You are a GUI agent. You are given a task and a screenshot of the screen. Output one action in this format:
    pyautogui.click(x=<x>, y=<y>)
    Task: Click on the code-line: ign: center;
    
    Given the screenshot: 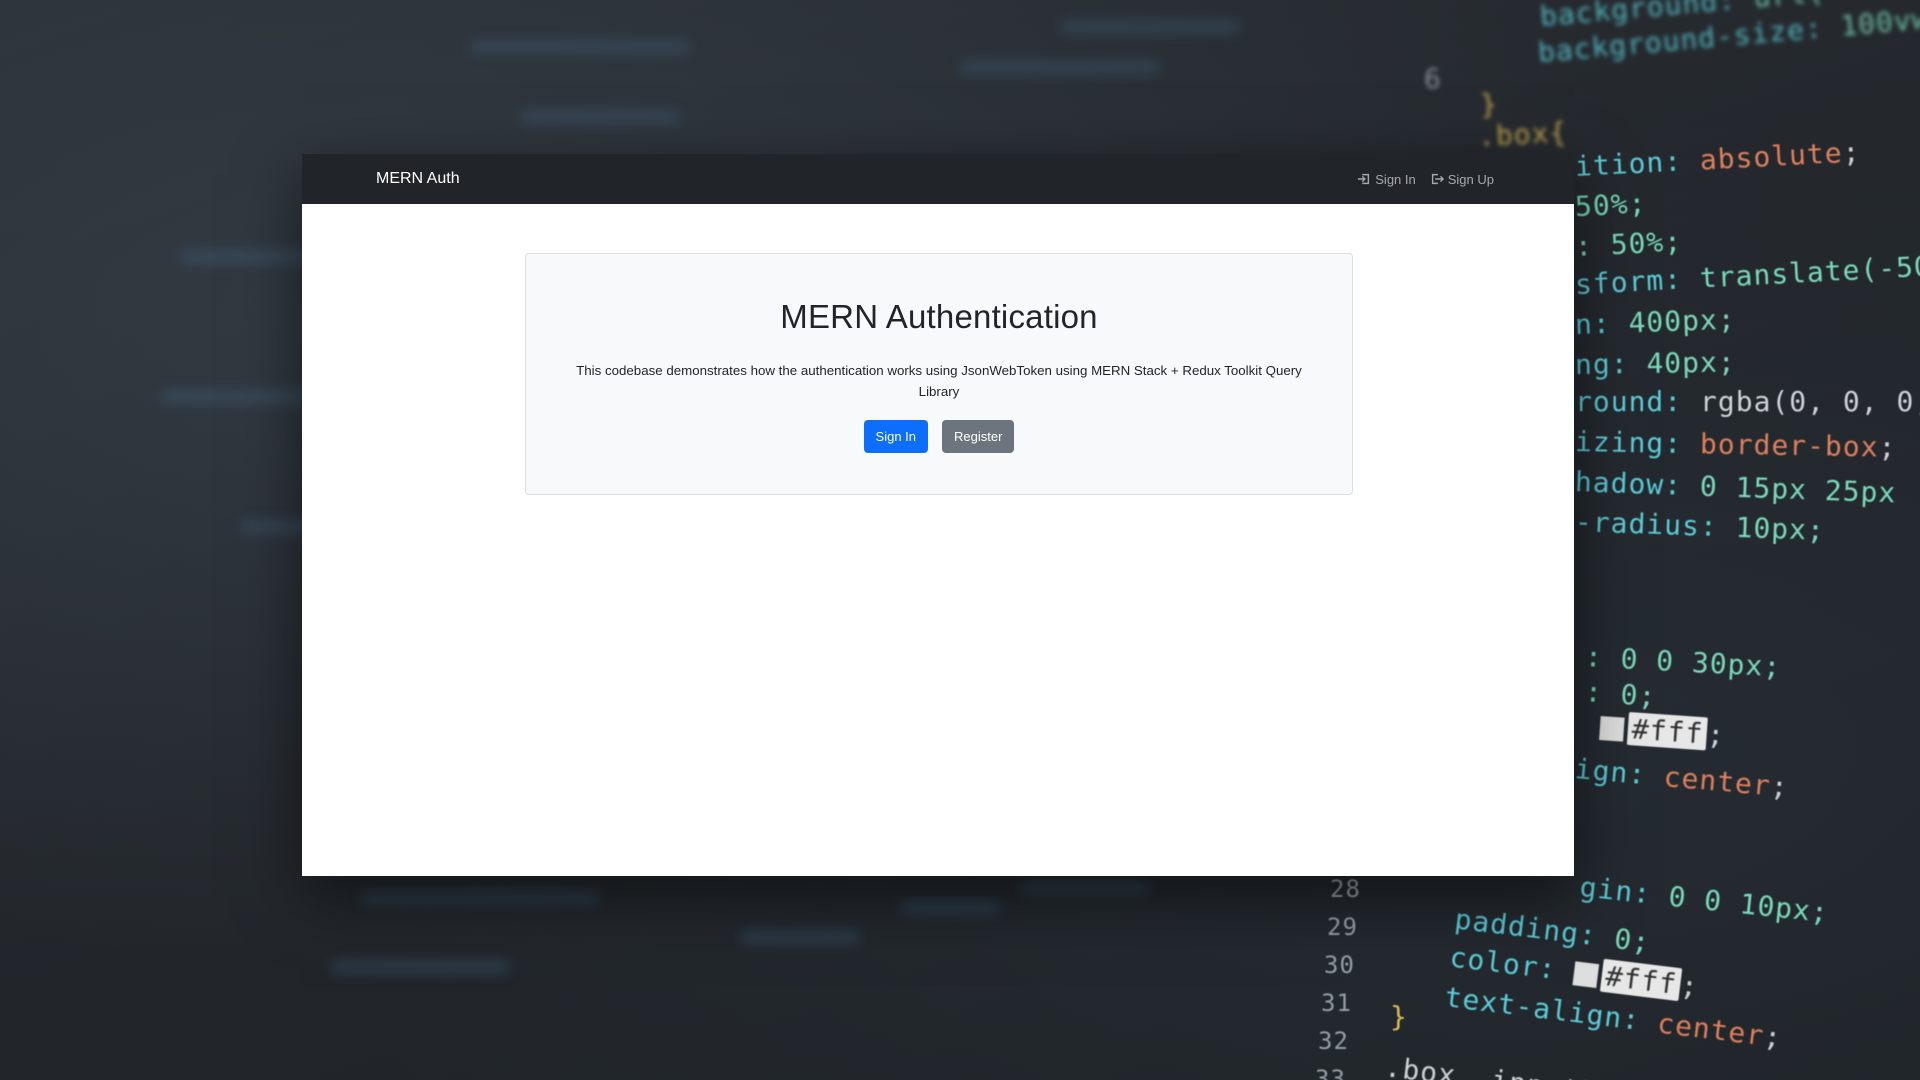 What is the action you would take?
    pyautogui.click(x=1681, y=778)
    